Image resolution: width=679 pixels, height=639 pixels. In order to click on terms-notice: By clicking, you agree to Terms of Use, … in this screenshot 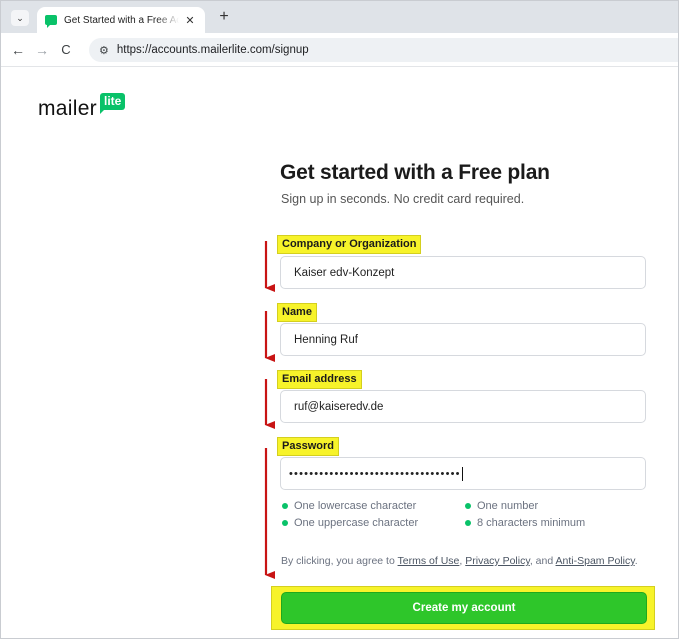, I will do `click(459, 561)`.